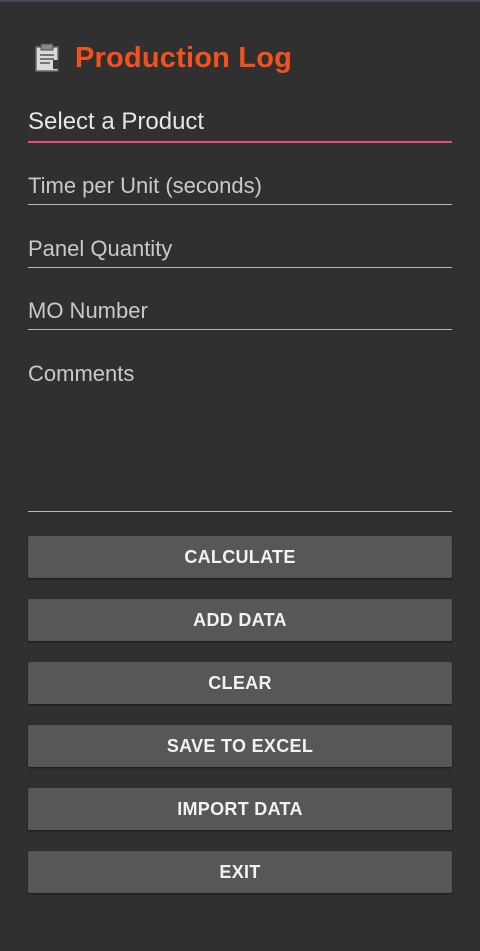  What do you see at coordinates (240, 314) in the screenshot?
I see `mo-number-input: MO Number` at bounding box center [240, 314].